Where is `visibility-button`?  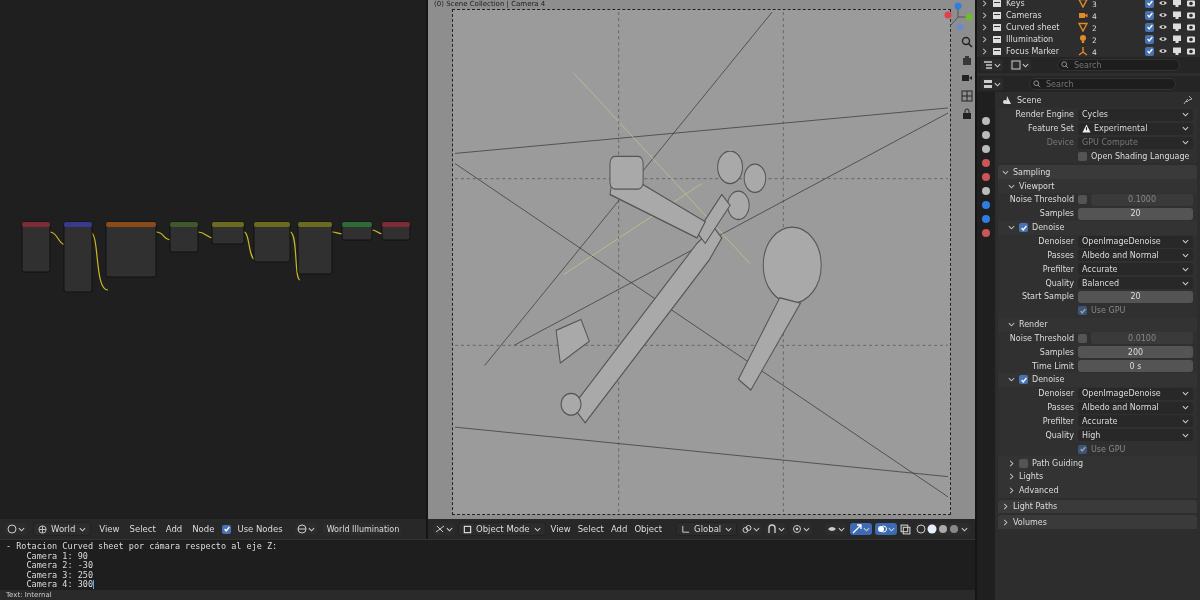 visibility-button is located at coordinates (836, 529).